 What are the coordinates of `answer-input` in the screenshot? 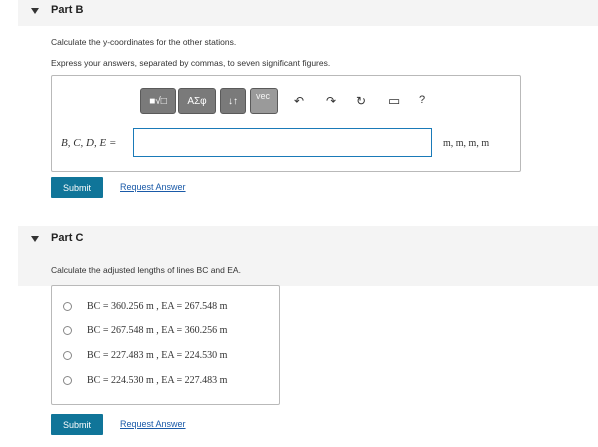 It's located at (282, 142).